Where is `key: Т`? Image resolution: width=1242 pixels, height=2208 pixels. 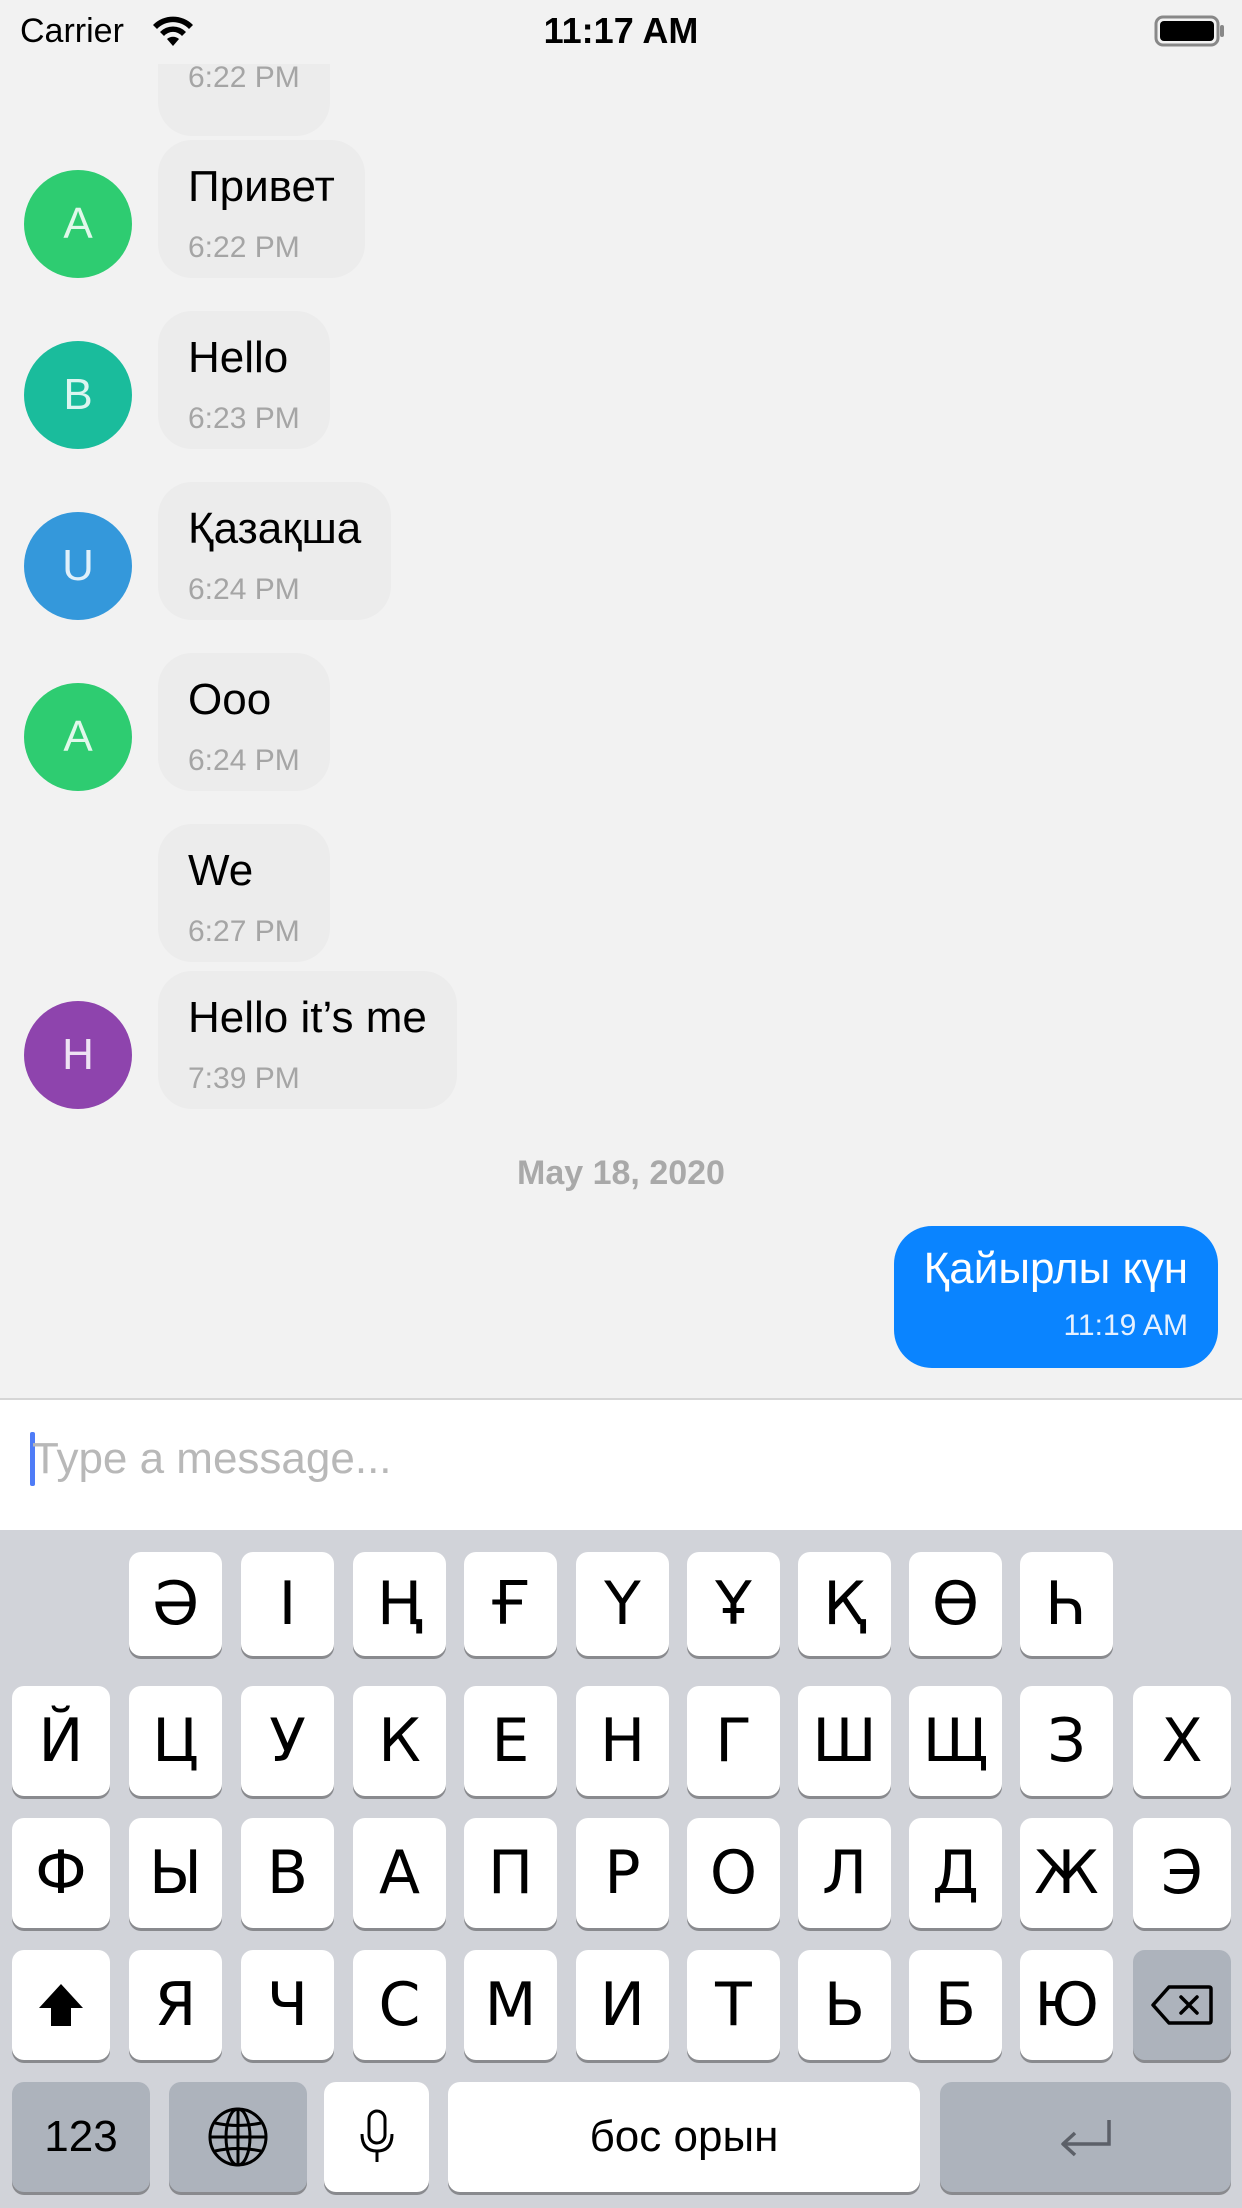
key: Т is located at coordinates (733, 2005).